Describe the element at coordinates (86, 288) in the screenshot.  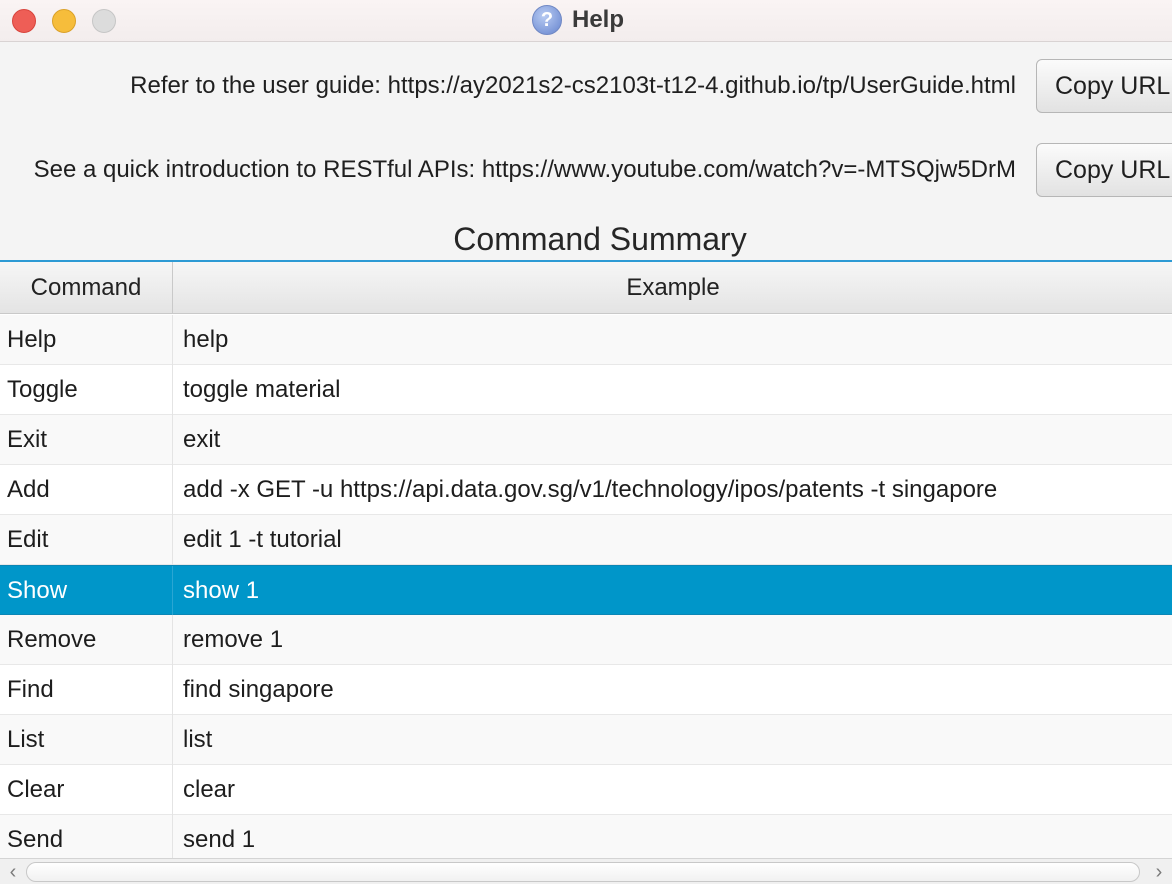
I see `column-header-command: Command` at that location.